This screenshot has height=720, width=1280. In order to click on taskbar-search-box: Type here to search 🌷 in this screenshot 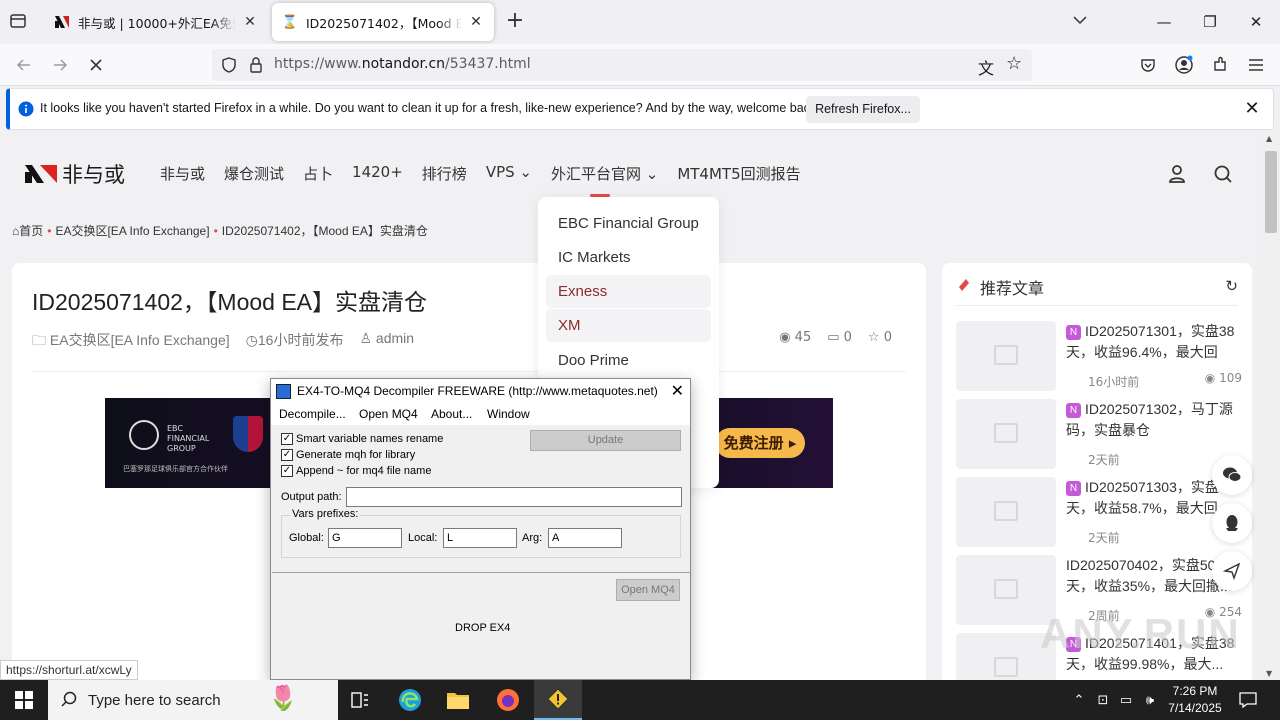, I will do `click(193, 700)`.